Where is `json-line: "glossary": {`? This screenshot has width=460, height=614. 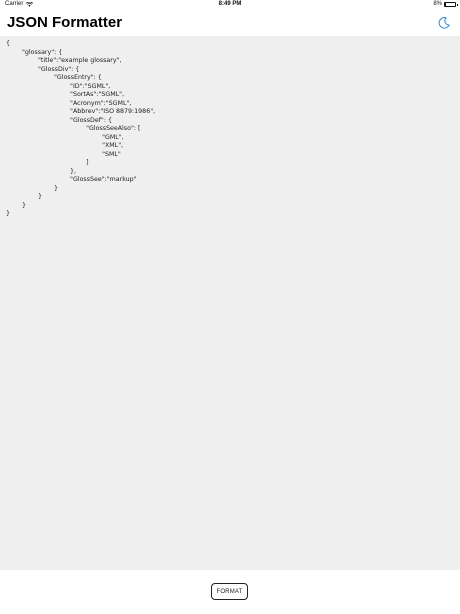 json-line: "glossary": { is located at coordinates (34, 52).